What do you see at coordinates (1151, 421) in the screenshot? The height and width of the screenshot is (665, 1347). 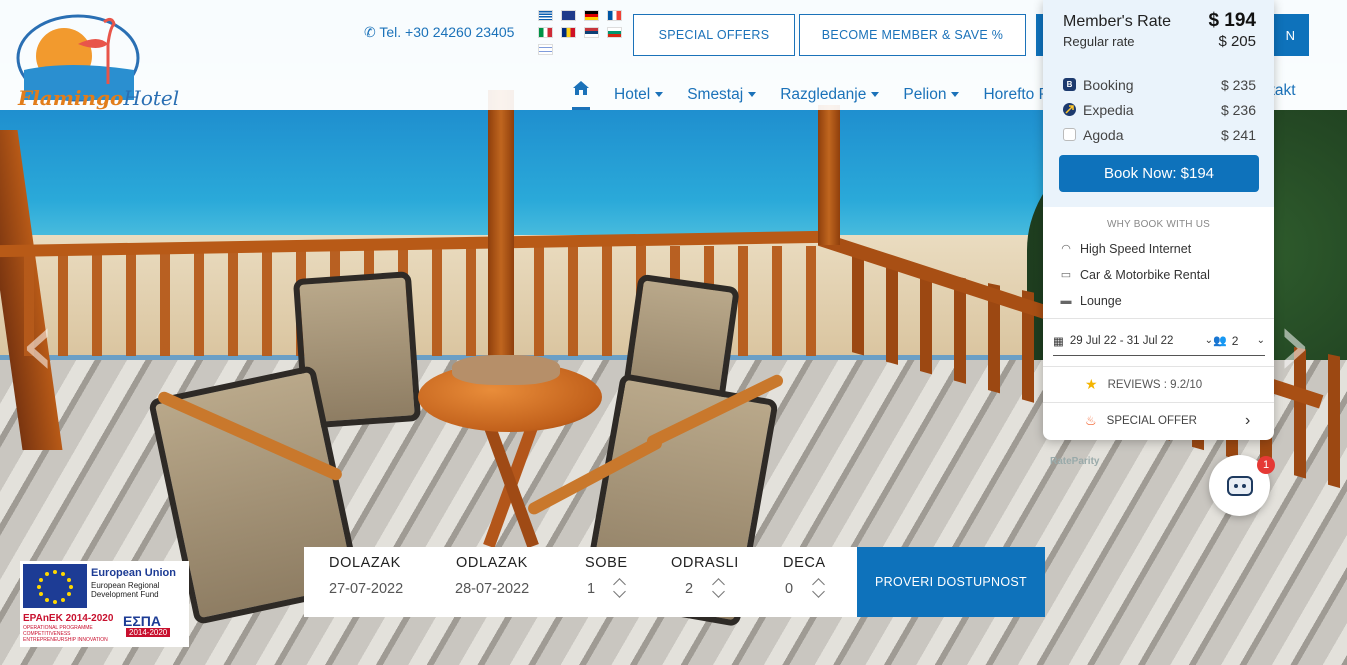 I see `special-offer-label: SPECIAL OFFER` at bounding box center [1151, 421].